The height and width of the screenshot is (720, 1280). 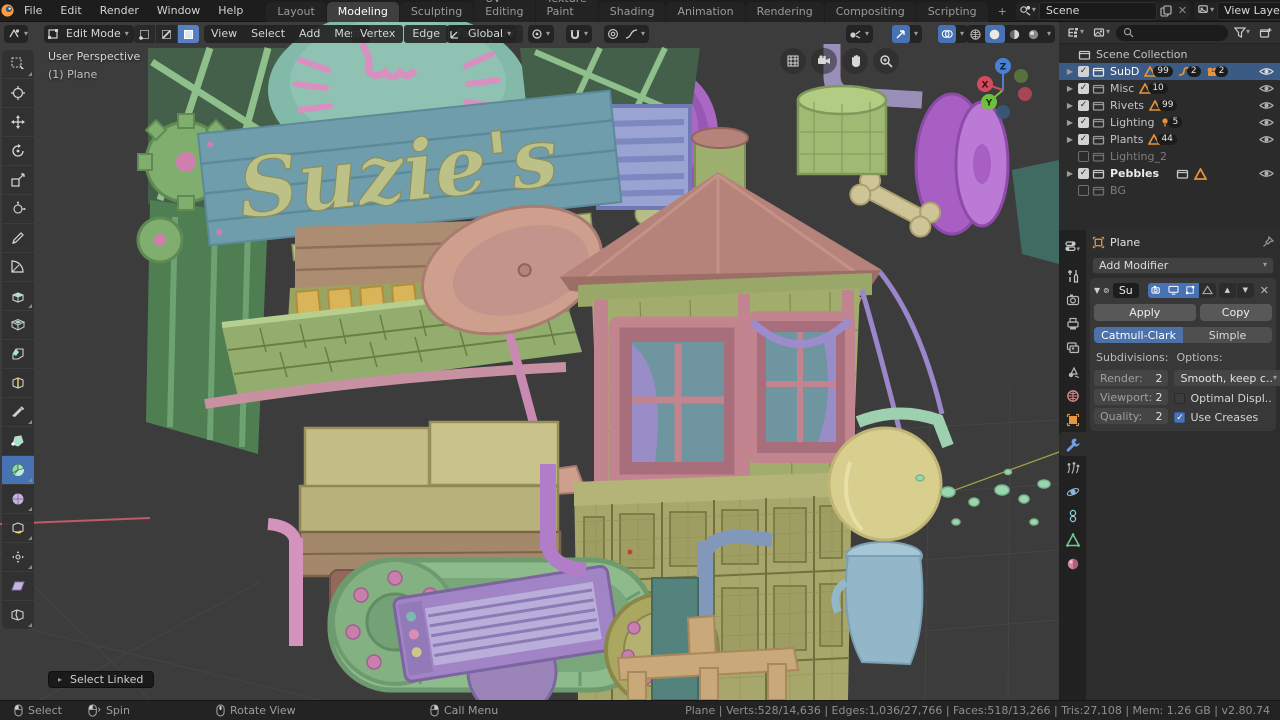 I want to click on uv-smooth-dropdown: Smooth, keep c.. ▾, so click(x=1227, y=378).